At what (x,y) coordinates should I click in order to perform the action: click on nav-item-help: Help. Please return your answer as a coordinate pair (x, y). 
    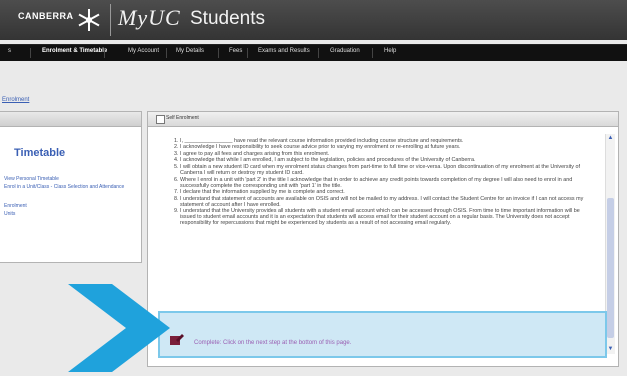
    Looking at the image, I should click on (390, 51).